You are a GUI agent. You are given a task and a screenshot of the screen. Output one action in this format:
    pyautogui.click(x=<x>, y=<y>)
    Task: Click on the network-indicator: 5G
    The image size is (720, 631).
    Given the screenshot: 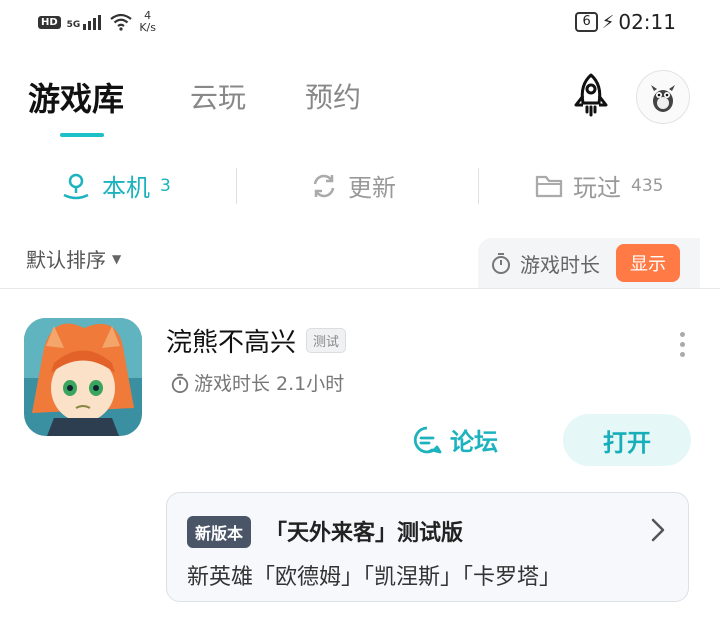 What is the action you would take?
    pyautogui.click(x=85, y=22)
    